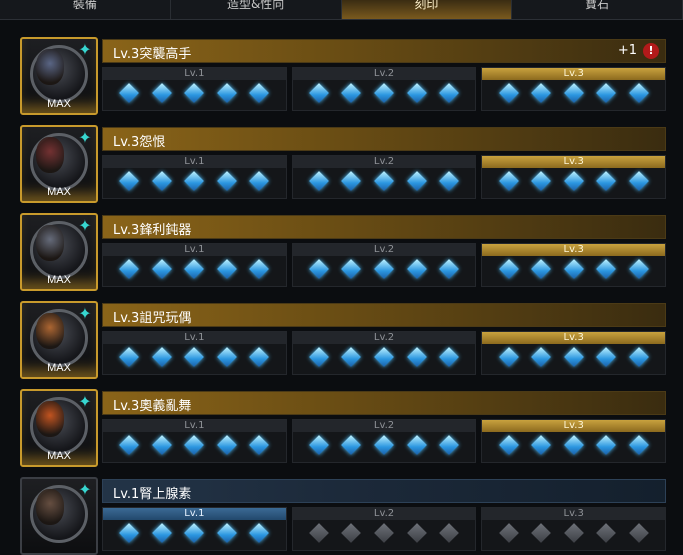 This screenshot has width=683, height=555. I want to click on engraving-card: ✦ Lv.1腎上腺素 Lv.1 Lv.2 Lv.3, so click(343, 516).